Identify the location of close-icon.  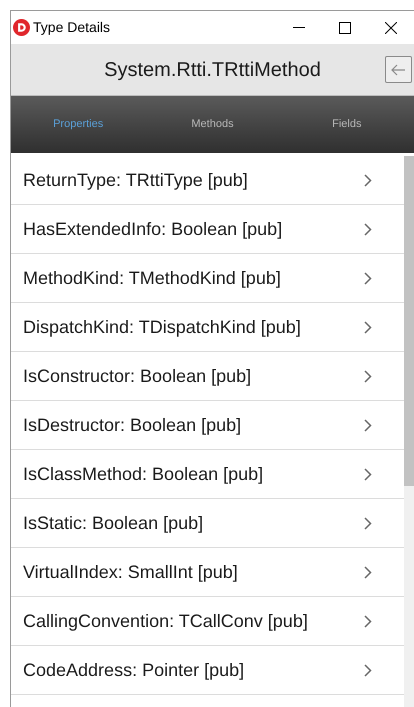
(391, 28).